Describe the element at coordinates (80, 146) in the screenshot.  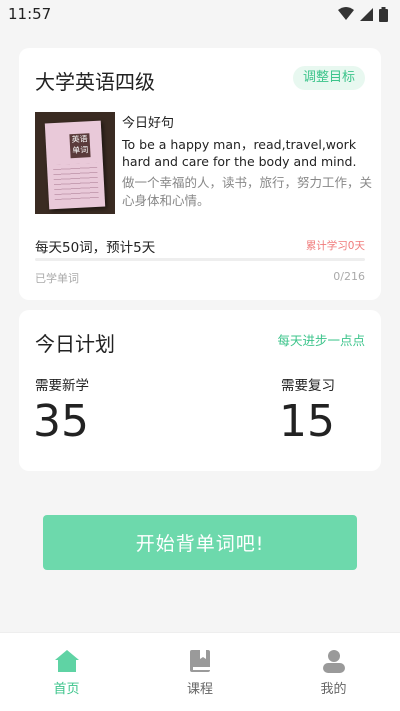
I see `book-cover-label: 英语 单词` at that location.